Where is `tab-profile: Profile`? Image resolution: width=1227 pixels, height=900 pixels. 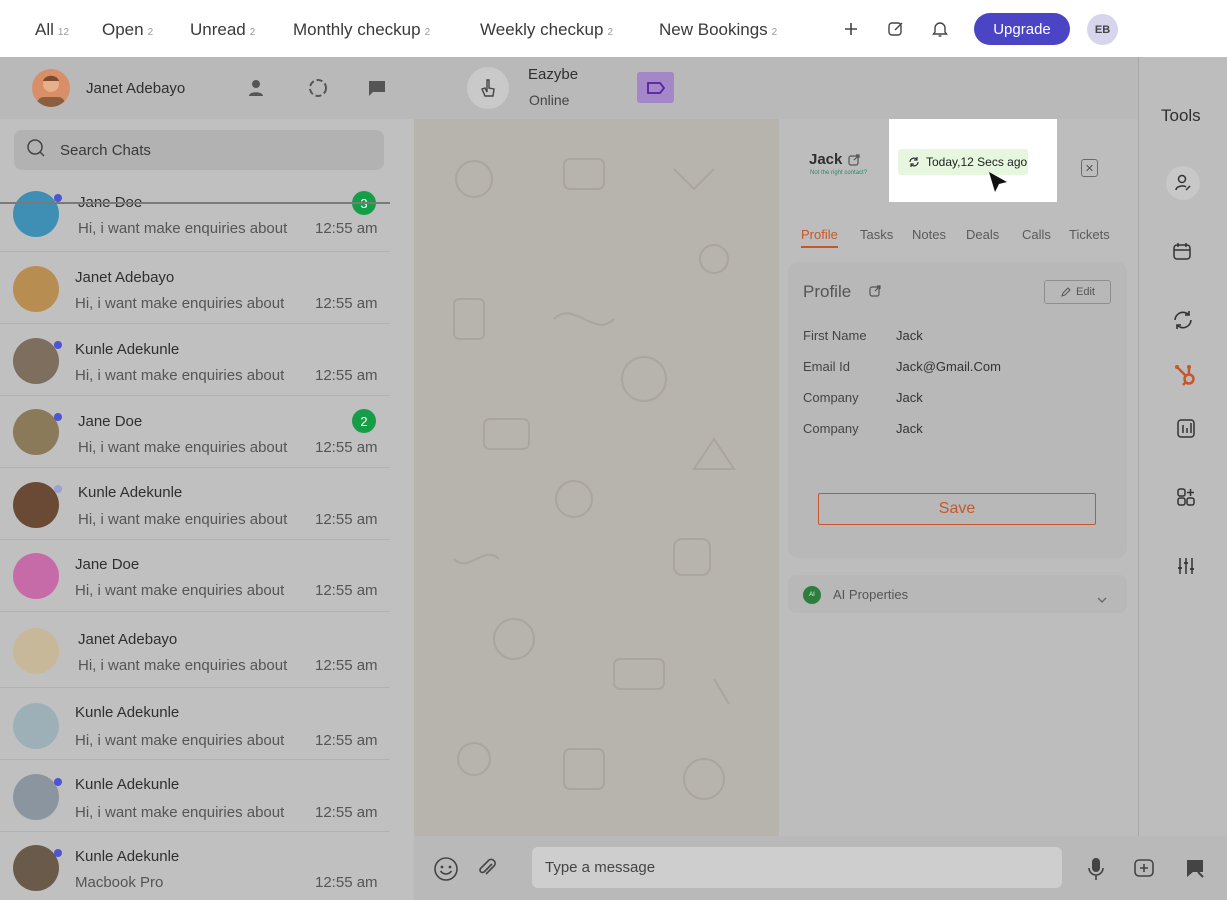
tab-profile: Profile is located at coordinates (819, 237).